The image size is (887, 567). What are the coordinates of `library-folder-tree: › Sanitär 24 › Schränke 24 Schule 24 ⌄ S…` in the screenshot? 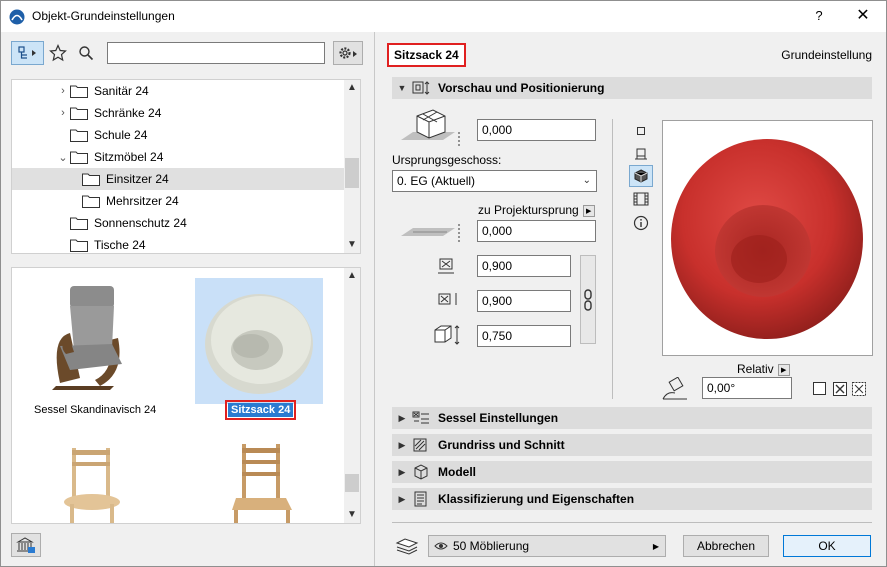 It's located at (186, 166).